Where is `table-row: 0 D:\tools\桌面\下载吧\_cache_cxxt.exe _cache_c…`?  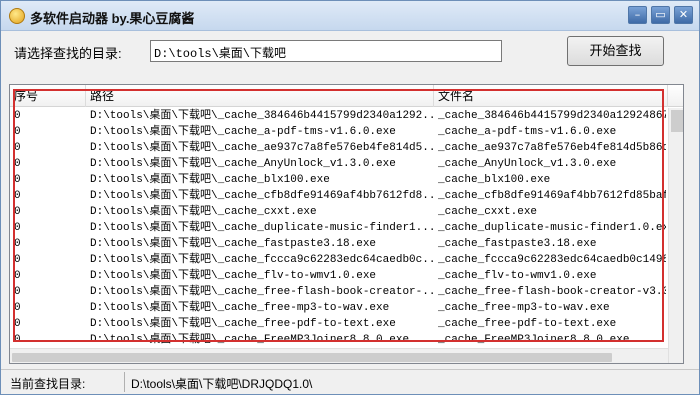
table-row: 0 D:\tools\桌面\下载吧\_cache_cxxt.exe _cache_c… is located at coordinates (346, 212).